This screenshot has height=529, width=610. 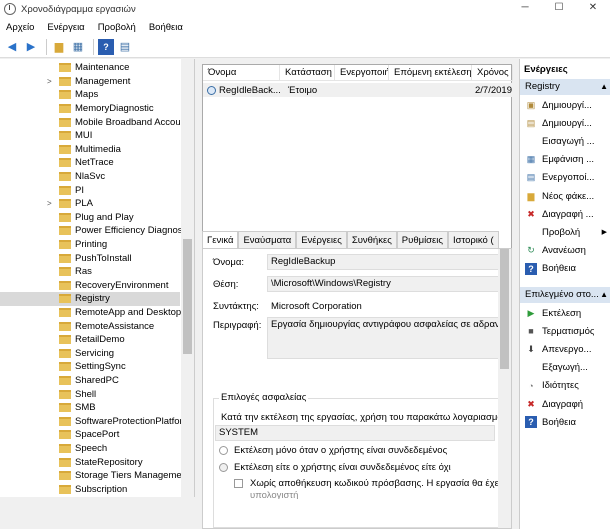 What do you see at coordinates (187, 296) in the screenshot?
I see `tree-scrollbar-thumb` at bounding box center [187, 296].